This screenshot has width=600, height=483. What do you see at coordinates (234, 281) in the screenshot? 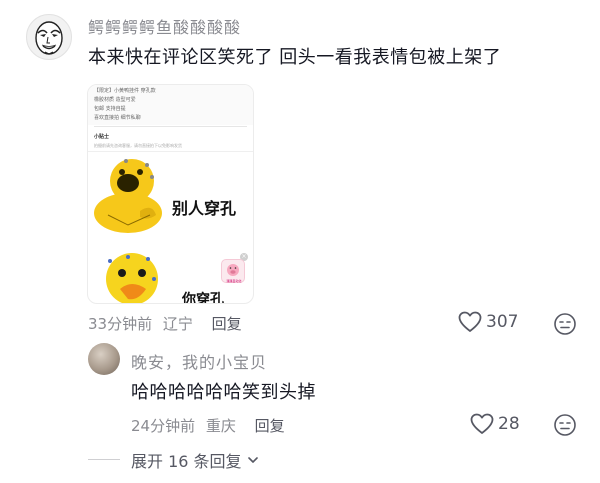
I see `pig-badge-label: 猪猪自动化` at bounding box center [234, 281].